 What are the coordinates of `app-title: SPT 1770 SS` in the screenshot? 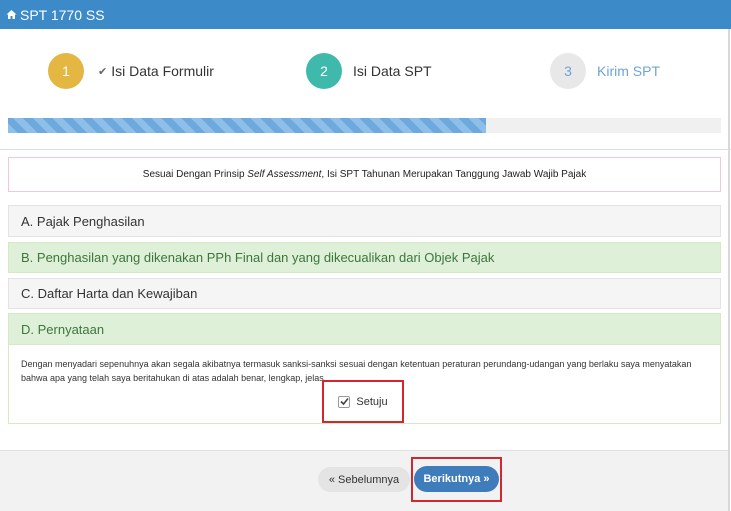 It's located at (62, 14).